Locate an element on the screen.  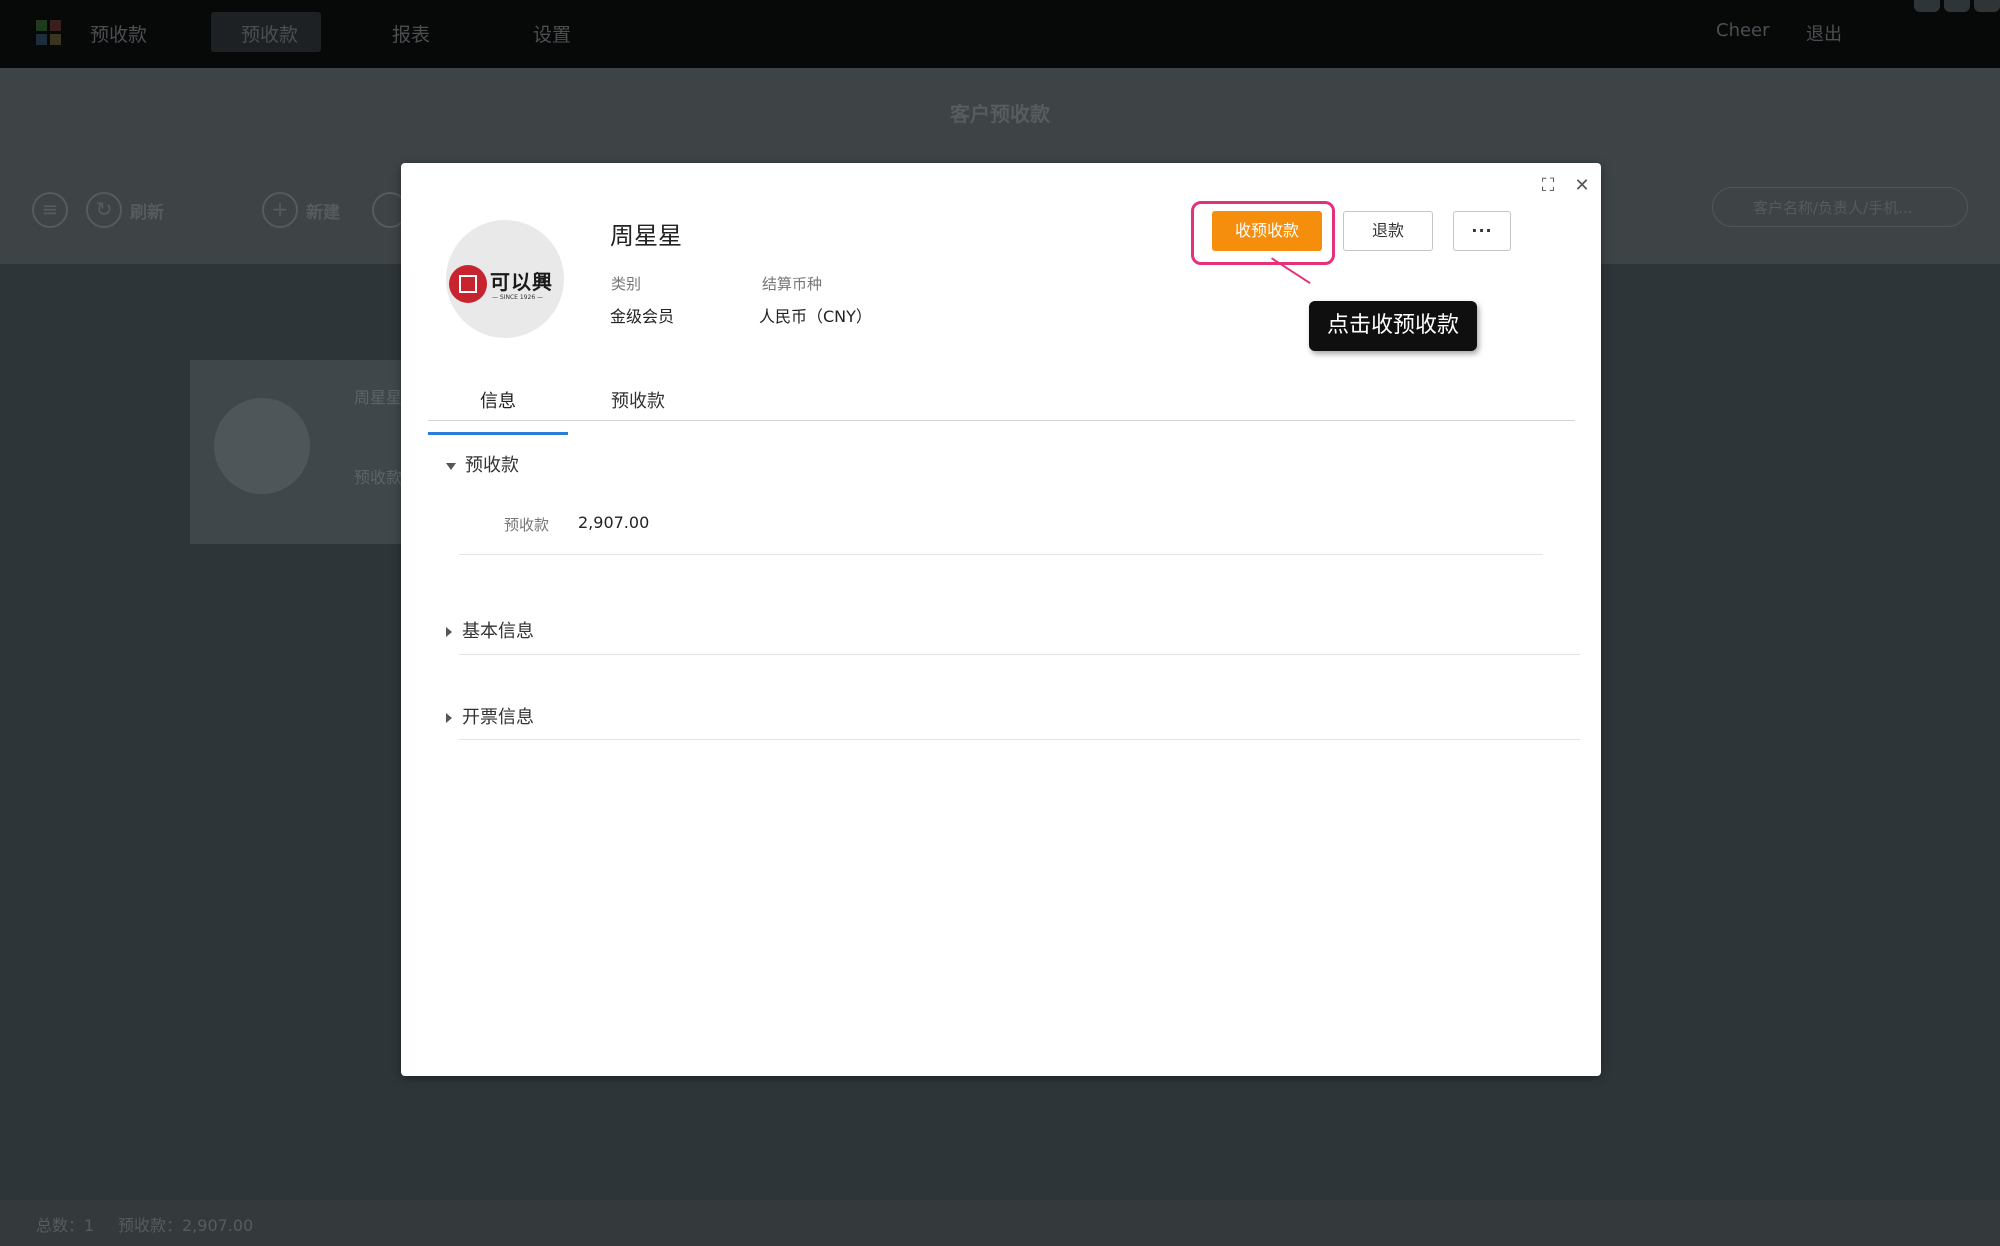
brand-logo-text: 可以興 is located at coordinates (521, 282).